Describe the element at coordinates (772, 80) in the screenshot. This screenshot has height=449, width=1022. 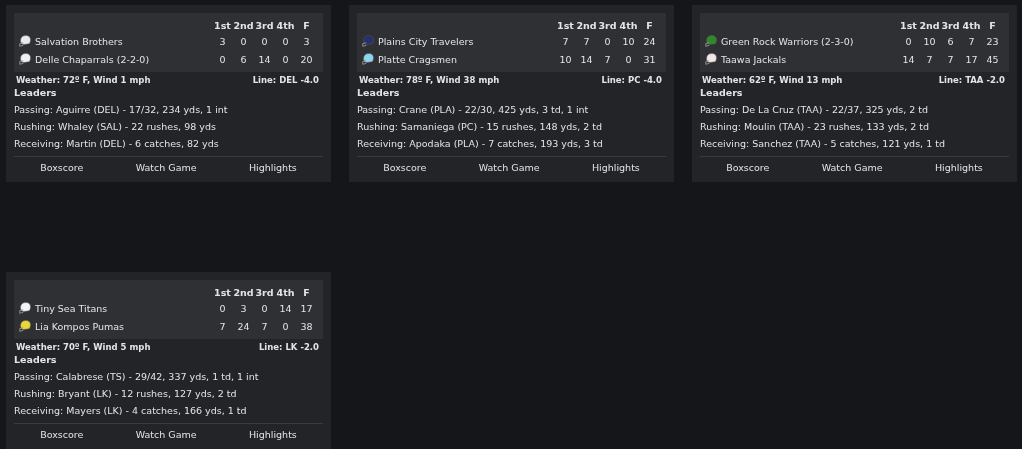
I see `weather-text: Weather: 62º F, Wind 13 mph` at that location.